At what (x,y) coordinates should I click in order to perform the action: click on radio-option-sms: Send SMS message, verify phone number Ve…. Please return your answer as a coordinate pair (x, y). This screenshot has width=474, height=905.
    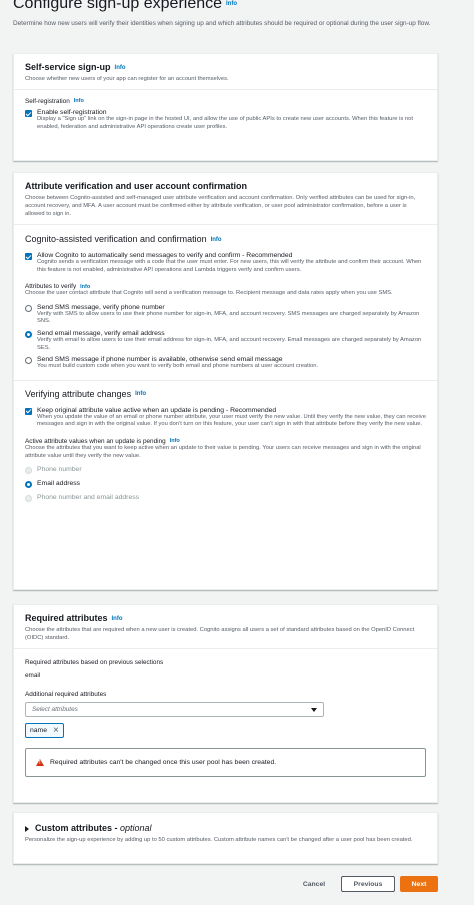
    Looking at the image, I should click on (225, 315).